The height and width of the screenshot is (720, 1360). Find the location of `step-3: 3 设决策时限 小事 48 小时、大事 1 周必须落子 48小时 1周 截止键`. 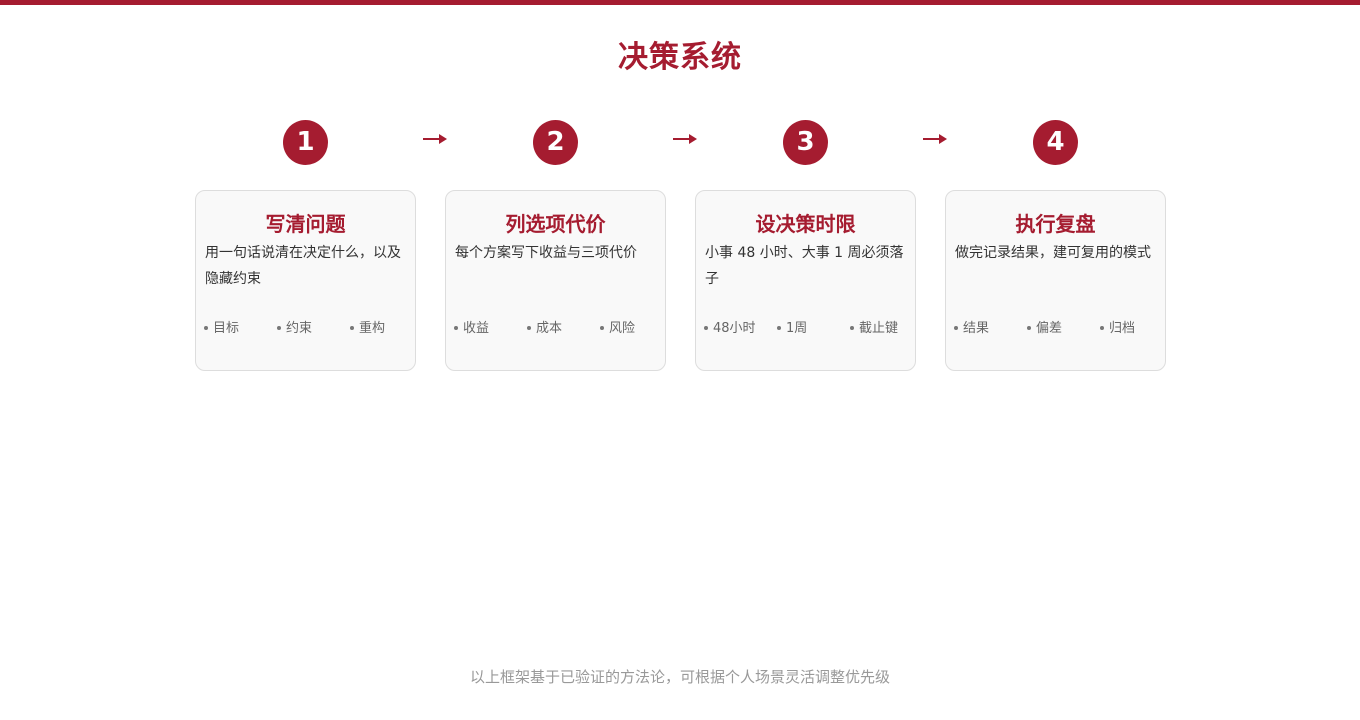

step-3: 3 设决策时限 小事 48 小时、大事 1 周必须落子 48小时 1周 截止键 is located at coordinates (805, 245).